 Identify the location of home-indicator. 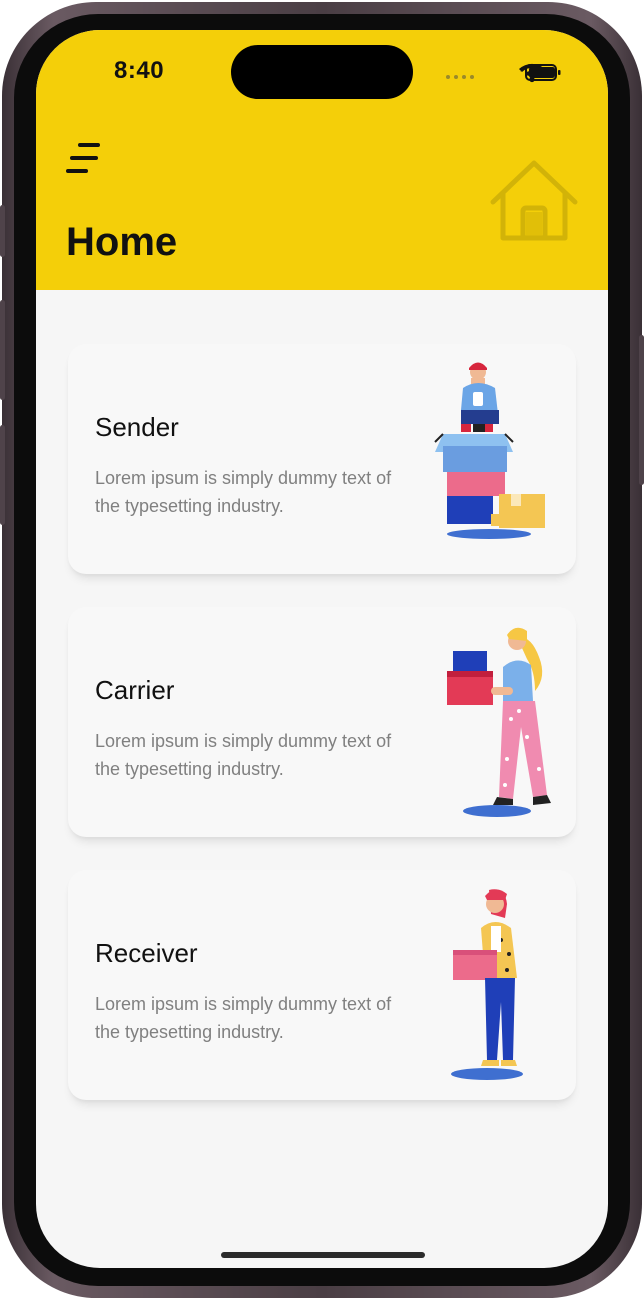
(323, 1255).